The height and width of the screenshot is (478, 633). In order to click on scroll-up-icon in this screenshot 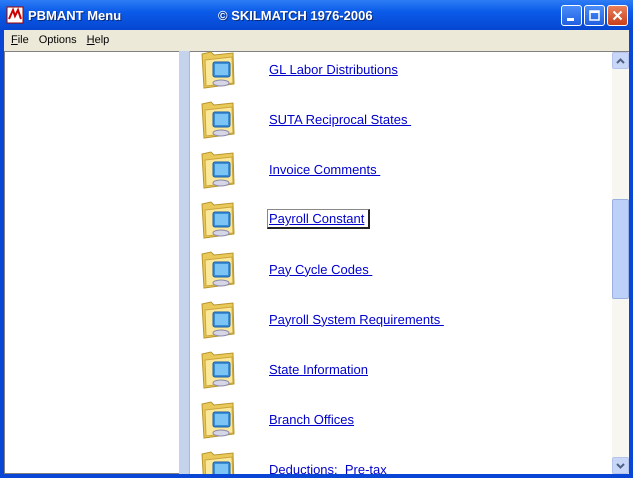, I will do `click(620, 60)`.